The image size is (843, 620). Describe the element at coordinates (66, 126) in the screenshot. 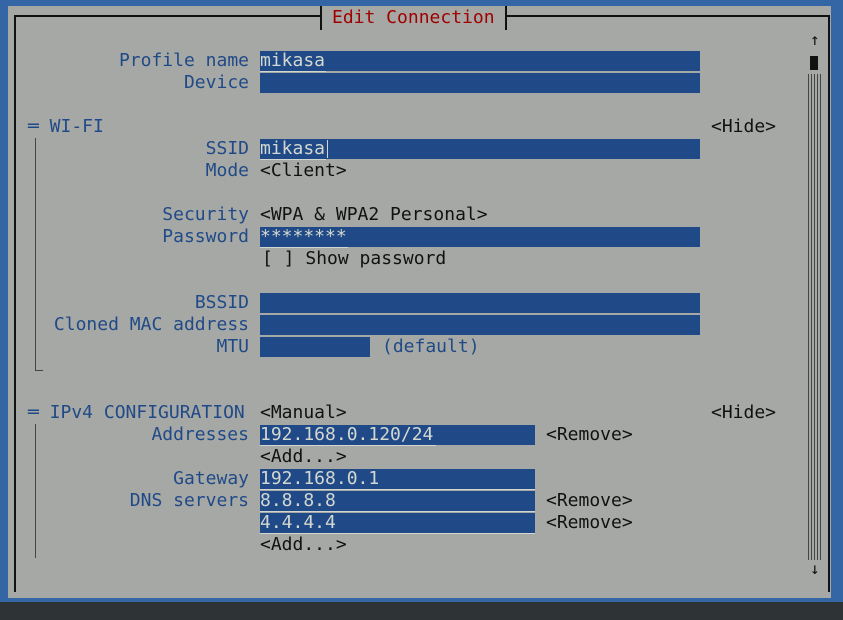

I see `wifi-section-header: ═ WI-FI` at that location.